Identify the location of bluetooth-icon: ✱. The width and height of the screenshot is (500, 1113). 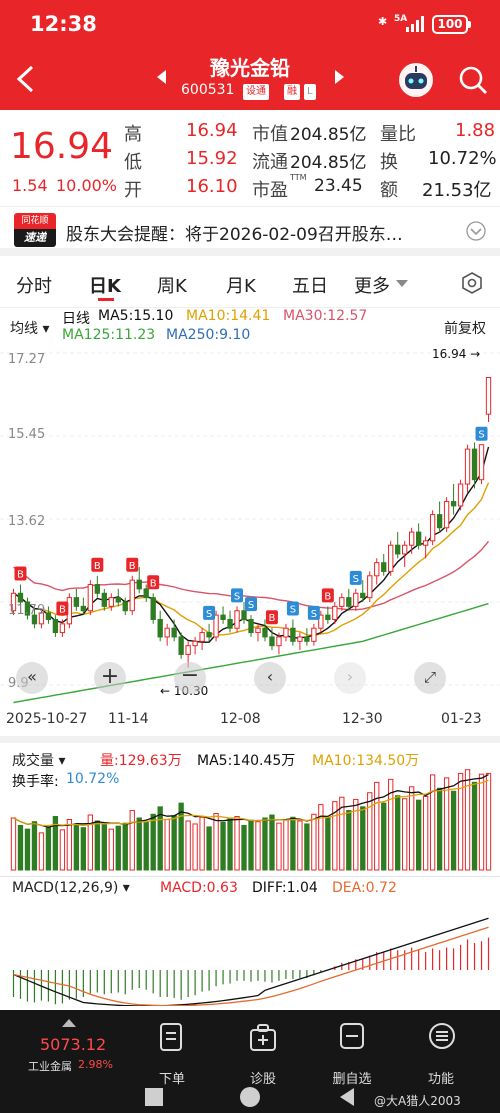
(383, 21).